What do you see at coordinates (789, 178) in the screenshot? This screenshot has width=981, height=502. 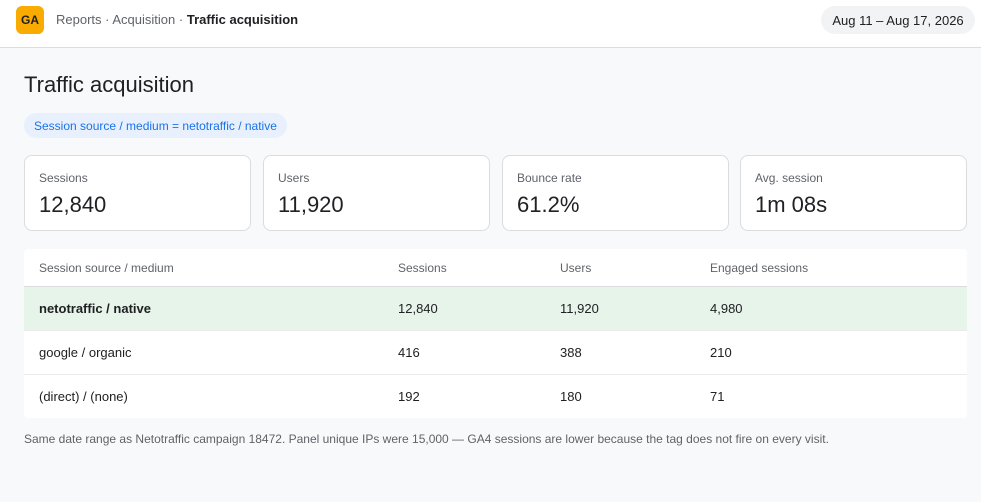 I see `metric-label: Avg. session` at bounding box center [789, 178].